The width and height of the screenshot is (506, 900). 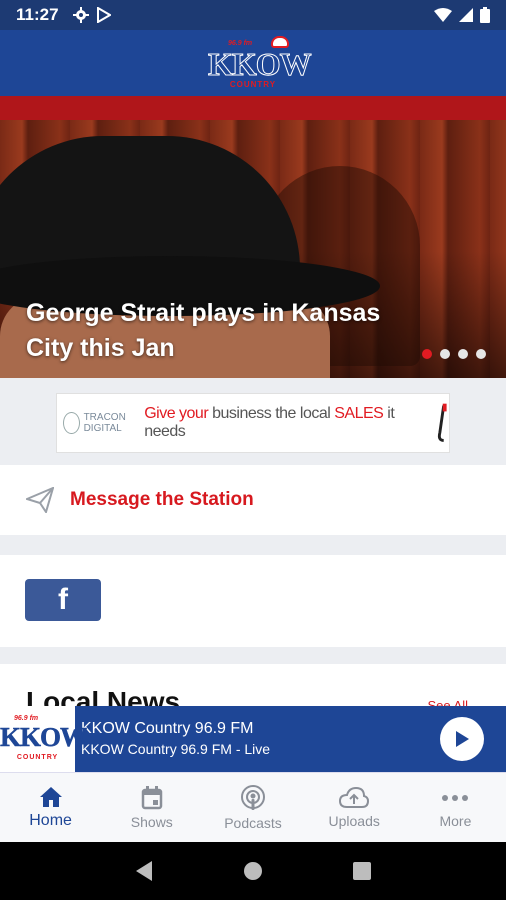 I want to click on signal-icon, so click(x=466, y=15).